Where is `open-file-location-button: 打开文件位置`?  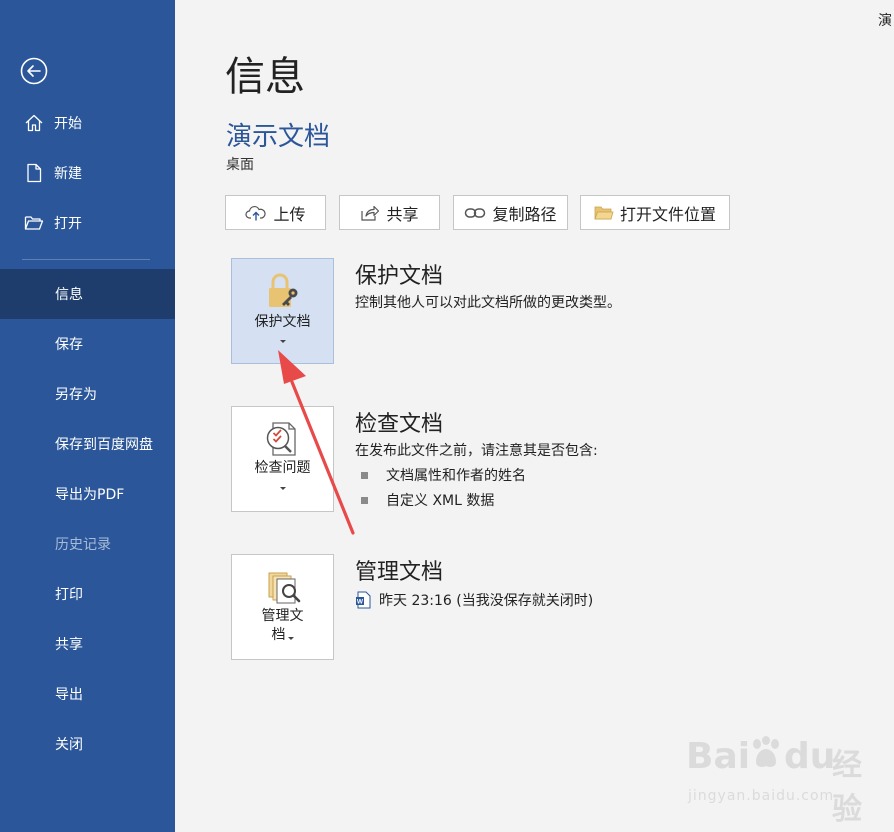
open-file-location-button: 打开文件位置 is located at coordinates (655, 212).